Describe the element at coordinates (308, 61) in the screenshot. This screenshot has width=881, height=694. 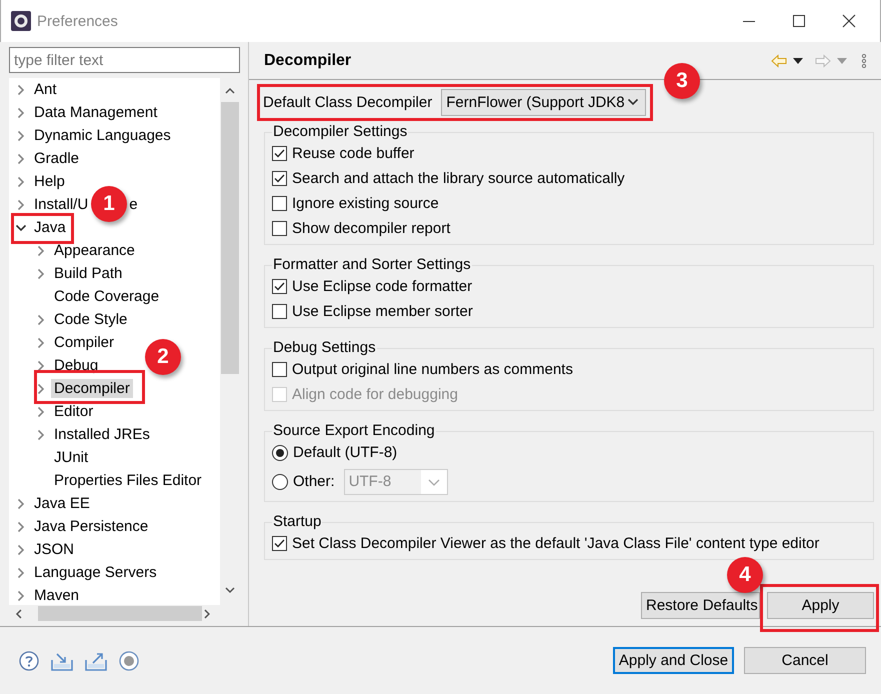
I see `page-title: Decompiler` at that location.